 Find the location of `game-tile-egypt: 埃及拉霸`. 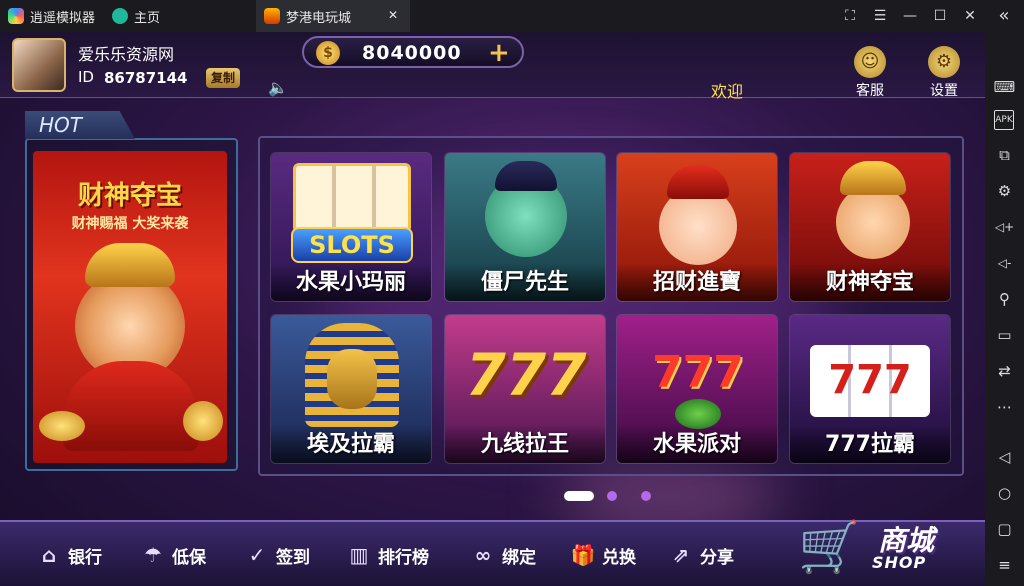

game-tile-egypt: 埃及拉霸 is located at coordinates (351, 389).